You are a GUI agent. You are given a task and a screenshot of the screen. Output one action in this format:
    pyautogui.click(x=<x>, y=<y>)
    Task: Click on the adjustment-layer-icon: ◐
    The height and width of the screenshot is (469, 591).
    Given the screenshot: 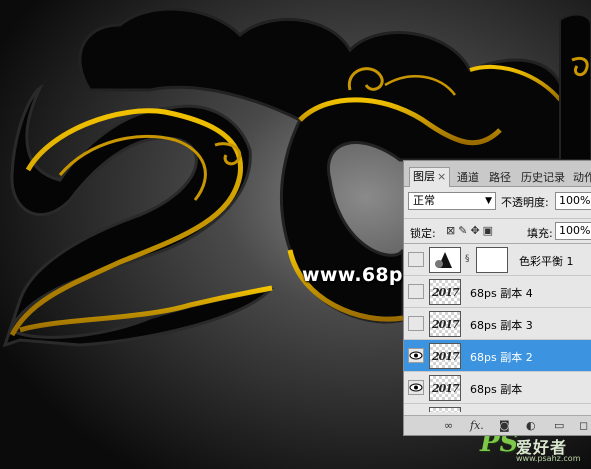 What is the action you would take?
    pyautogui.click(x=531, y=425)
    